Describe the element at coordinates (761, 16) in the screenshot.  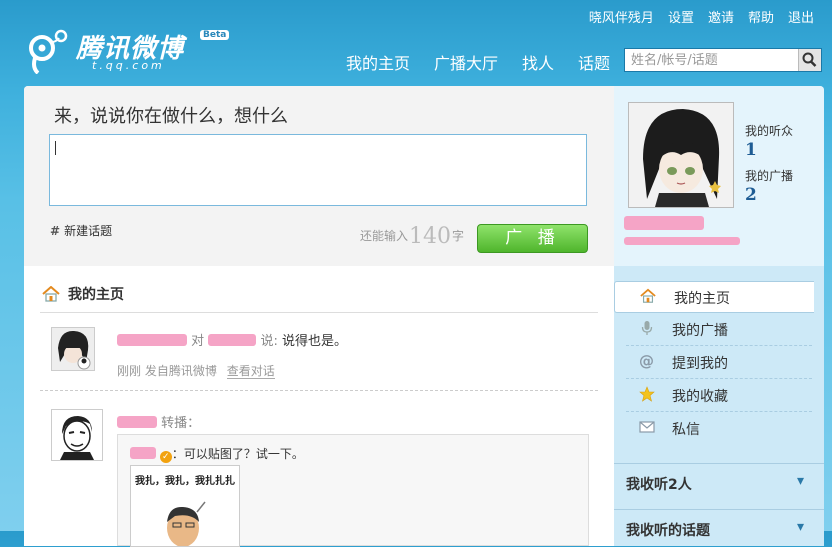
I see `help-link: 帮助` at that location.